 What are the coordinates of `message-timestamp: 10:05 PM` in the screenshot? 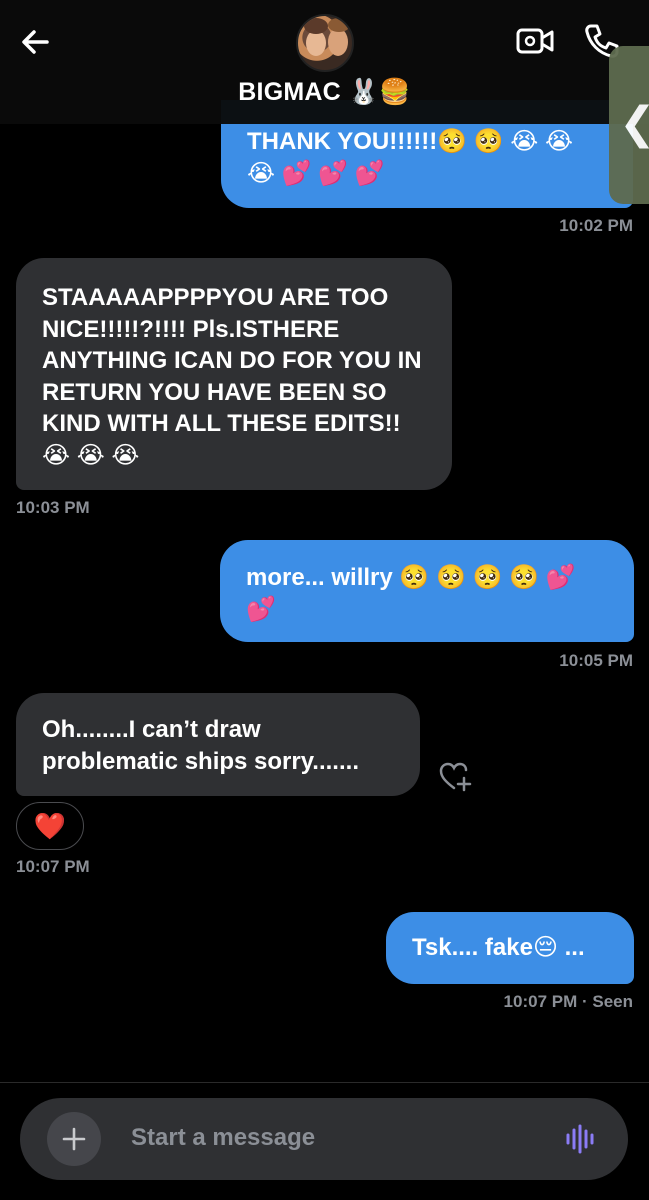 It's located at (596, 660).